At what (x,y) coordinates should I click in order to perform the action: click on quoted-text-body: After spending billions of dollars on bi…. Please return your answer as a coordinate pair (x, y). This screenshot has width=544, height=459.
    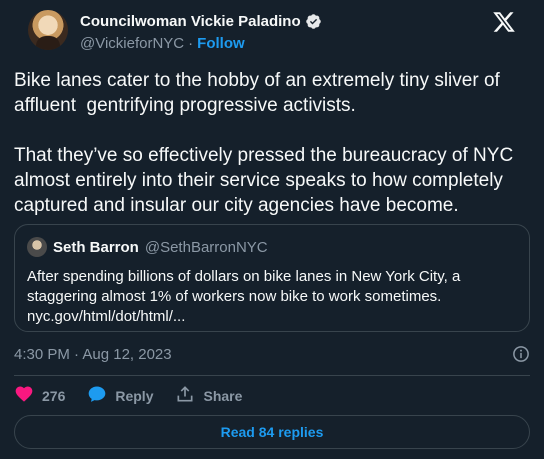
    Looking at the image, I should click on (244, 286).